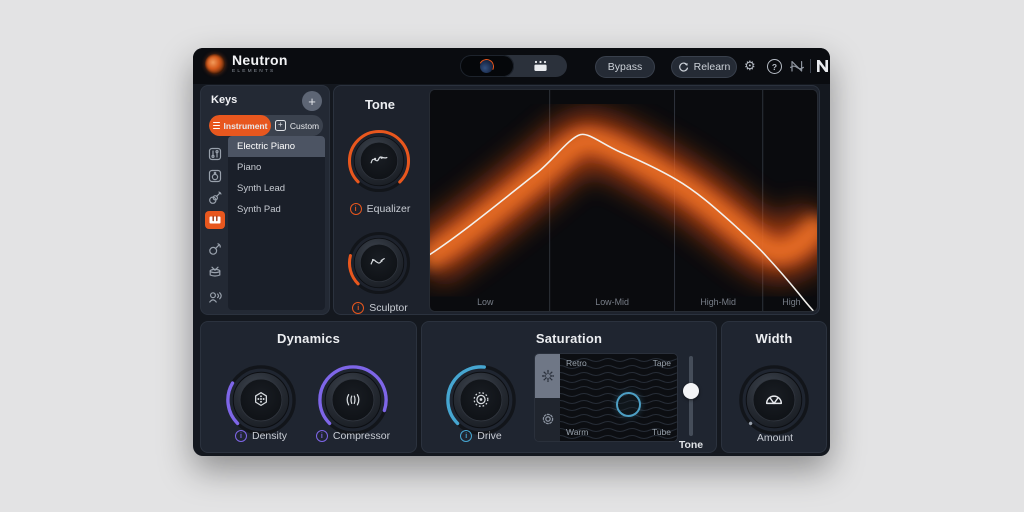 This screenshot has width=1024, height=512. I want to click on width-panel: Width Amount, so click(774, 387).